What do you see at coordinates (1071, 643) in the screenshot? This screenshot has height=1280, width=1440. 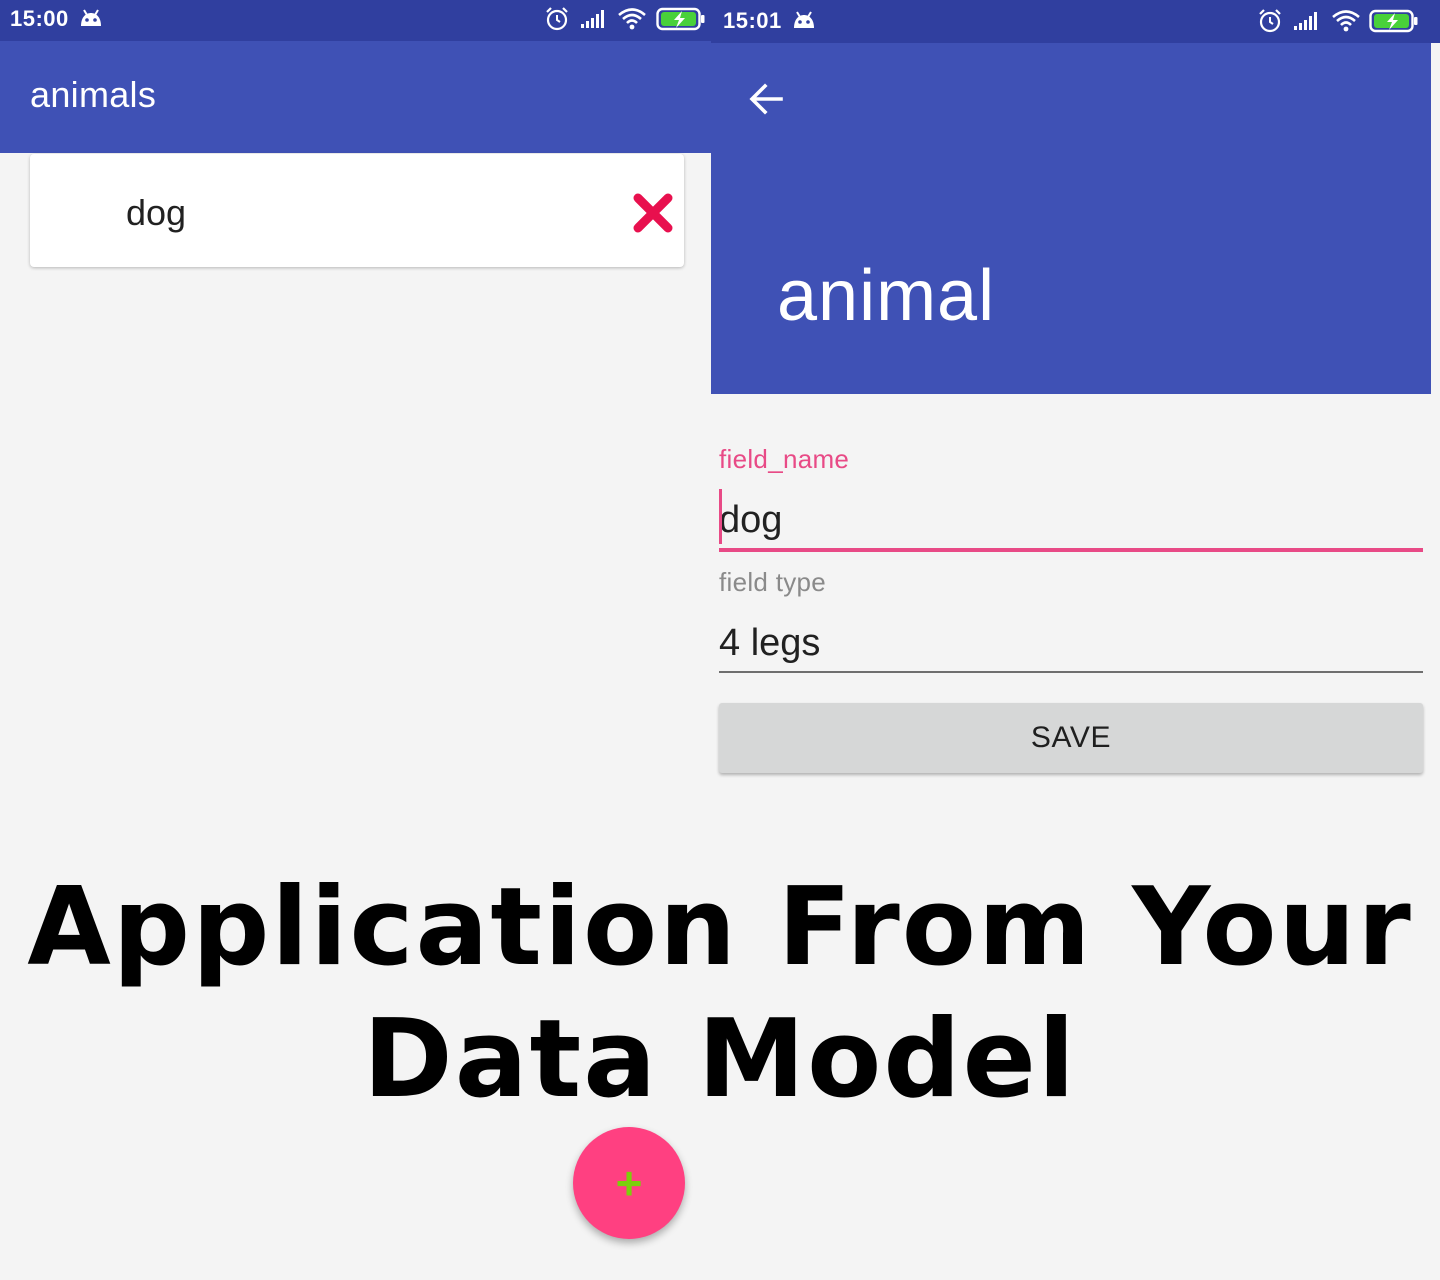 I see `field-type-input` at bounding box center [1071, 643].